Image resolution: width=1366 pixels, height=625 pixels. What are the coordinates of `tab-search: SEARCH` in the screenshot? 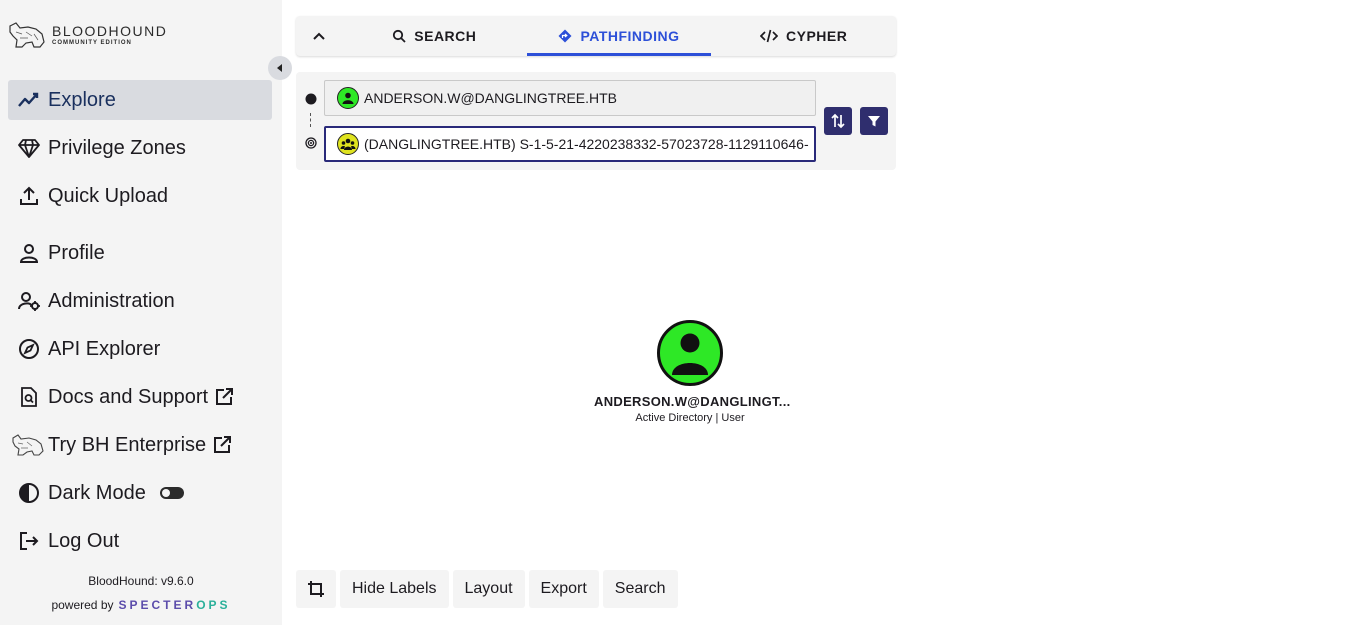 It's located at (434, 36).